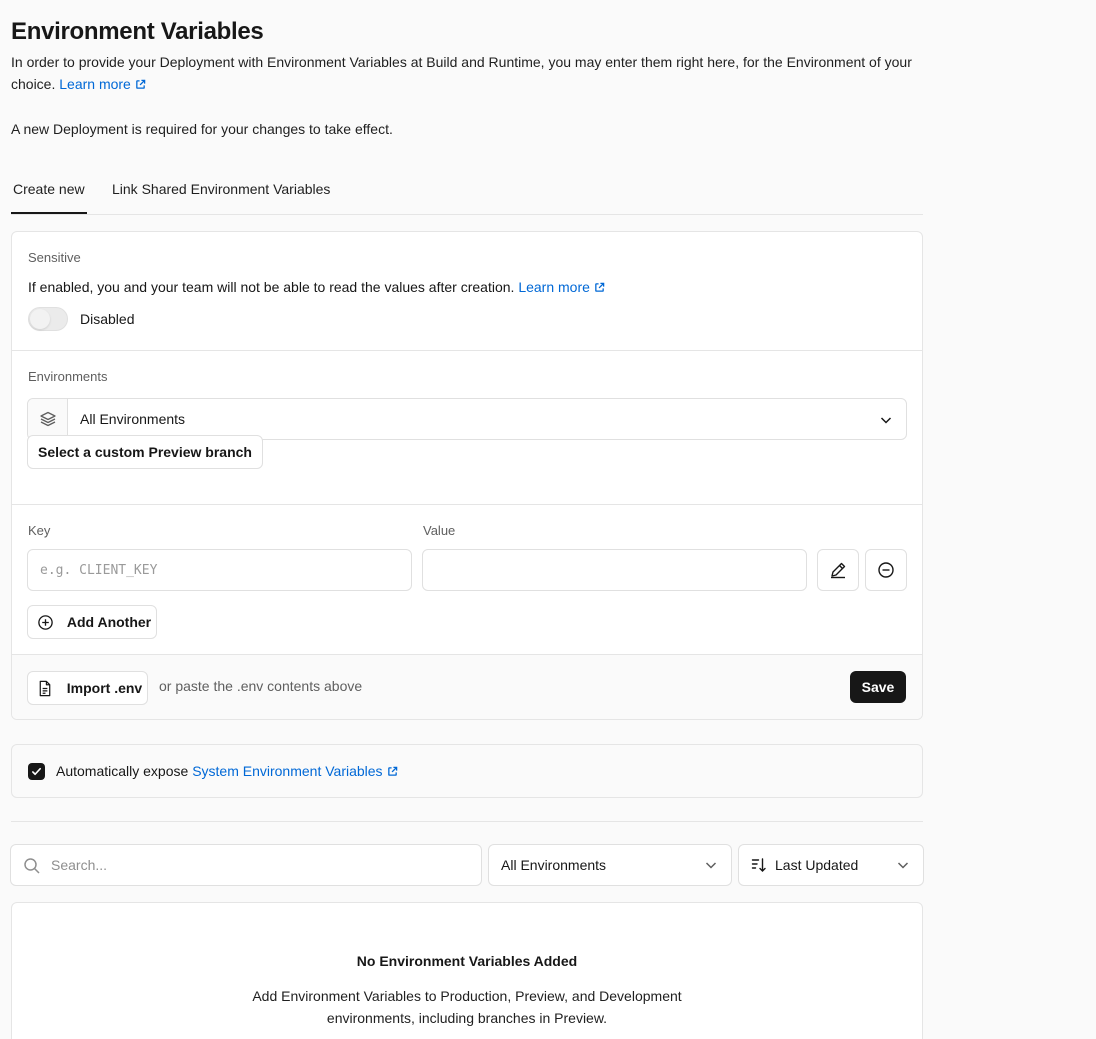 This screenshot has height=1039, width=1096. I want to click on custom-preview-branch-button: Select a custom Preview branch, so click(145, 452).